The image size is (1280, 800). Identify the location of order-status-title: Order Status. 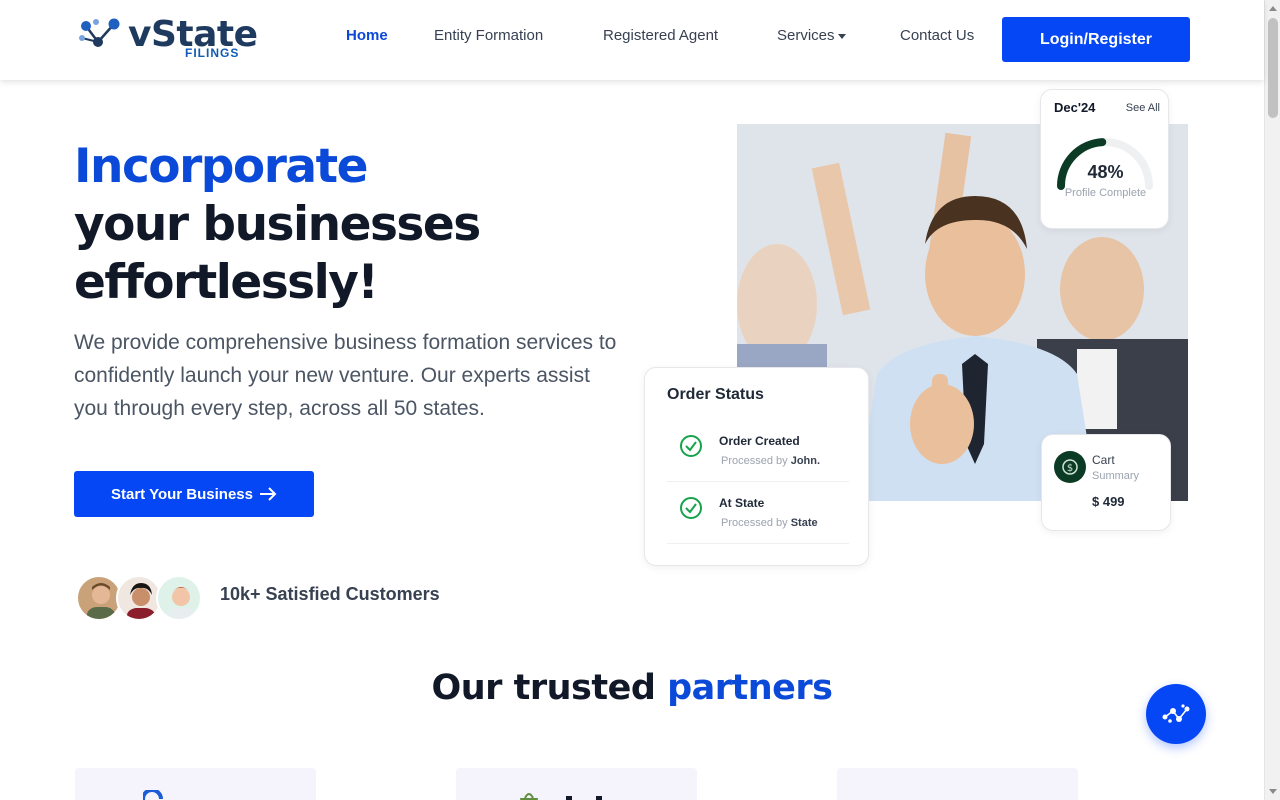
(715, 394).